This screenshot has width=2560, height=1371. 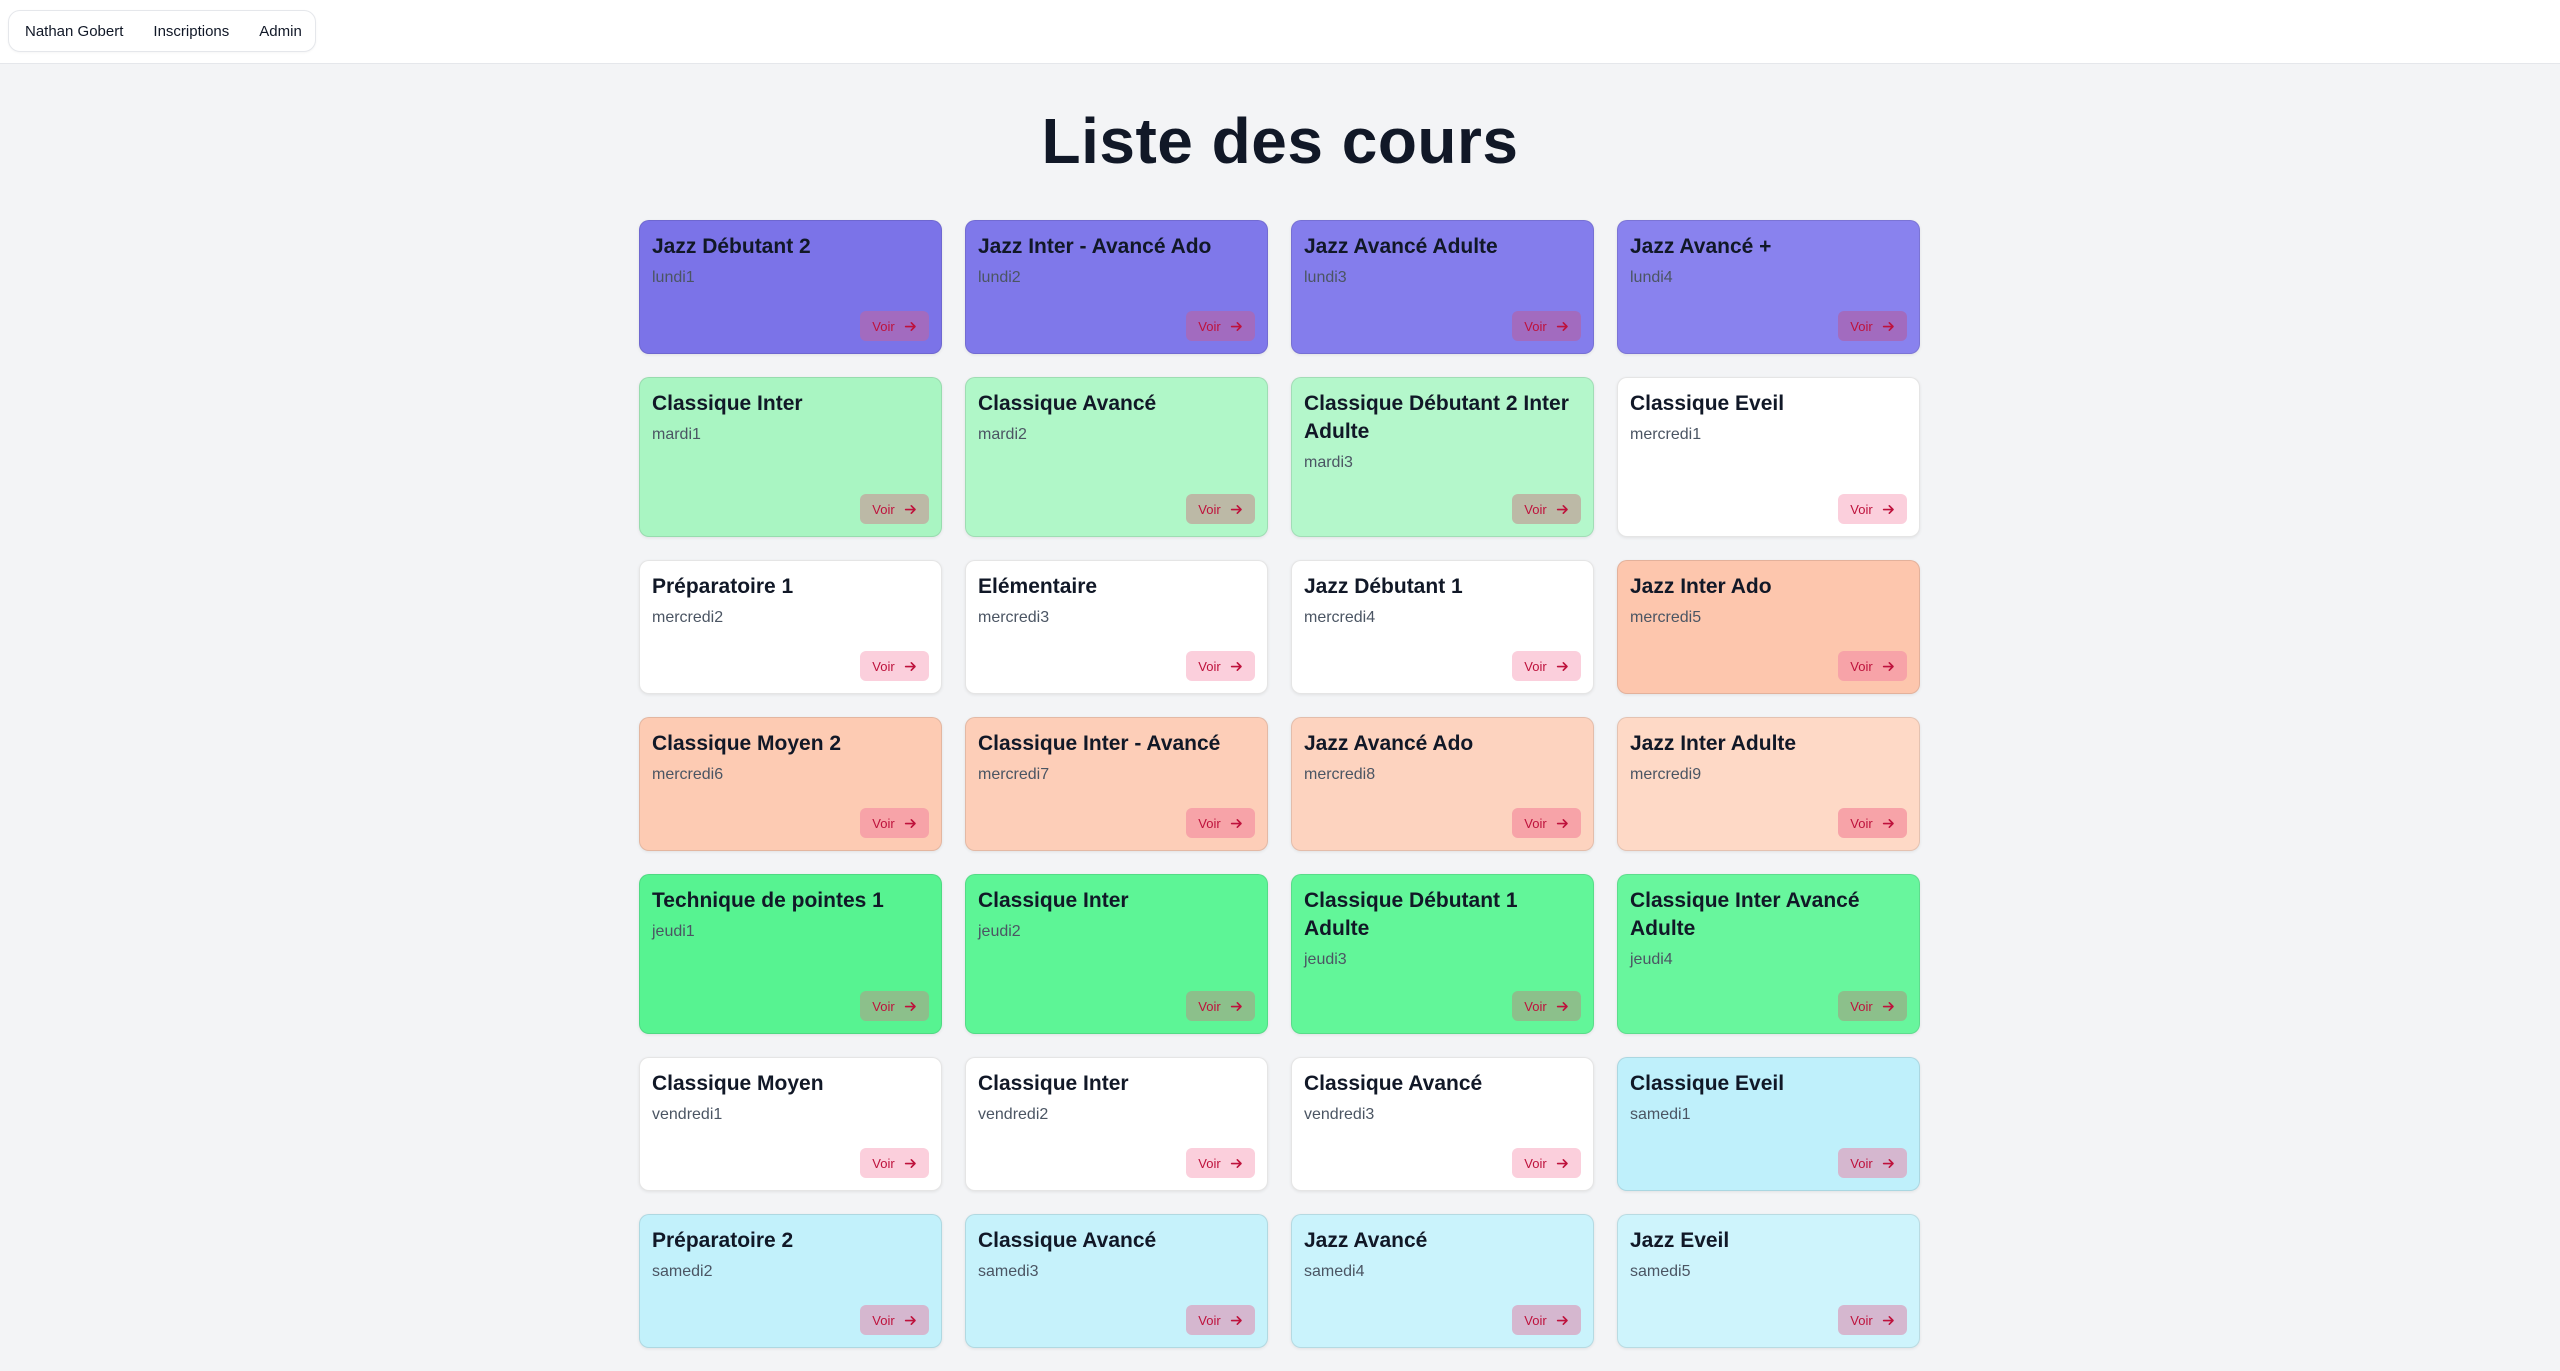 What do you see at coordinates (1008, 1271) in the screenshot?
I see `course-code: samedi3` at bounding box center [1008, 1271].